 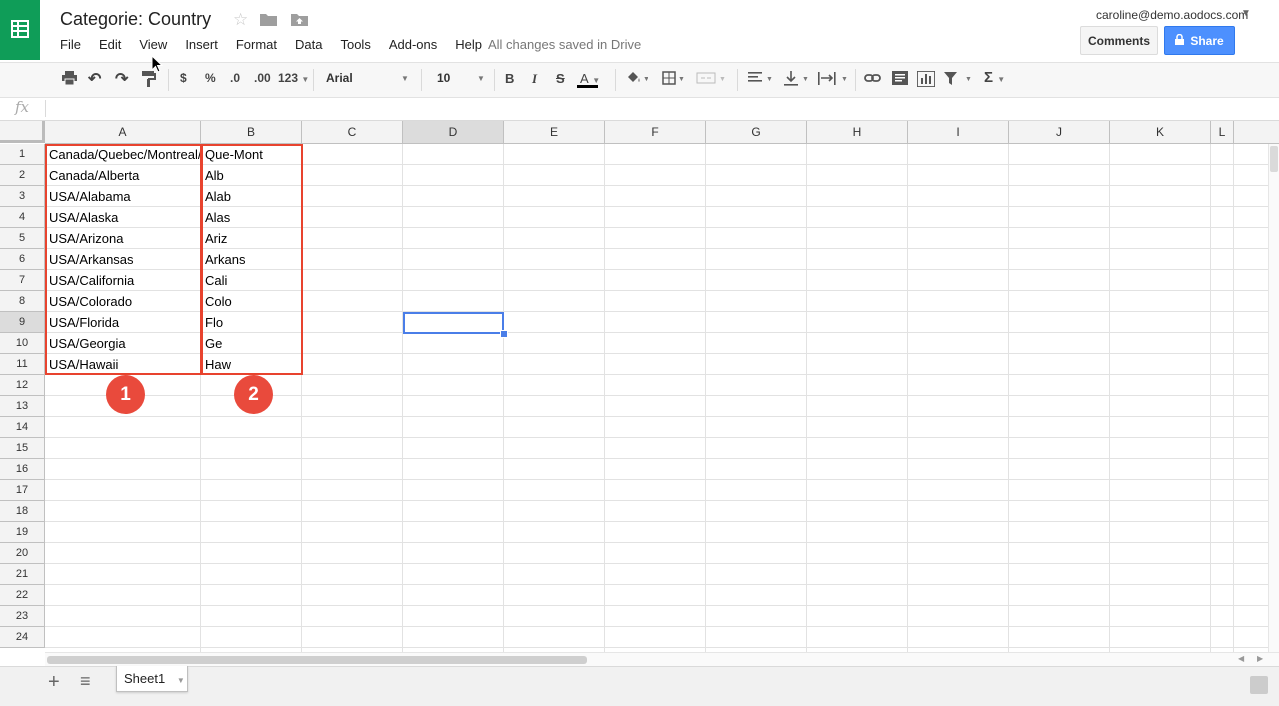 What do you see at coordinates (461, 78) in the screenshot?
I see `font-size-select: 10 ▼` at bounding box center [461, 78].